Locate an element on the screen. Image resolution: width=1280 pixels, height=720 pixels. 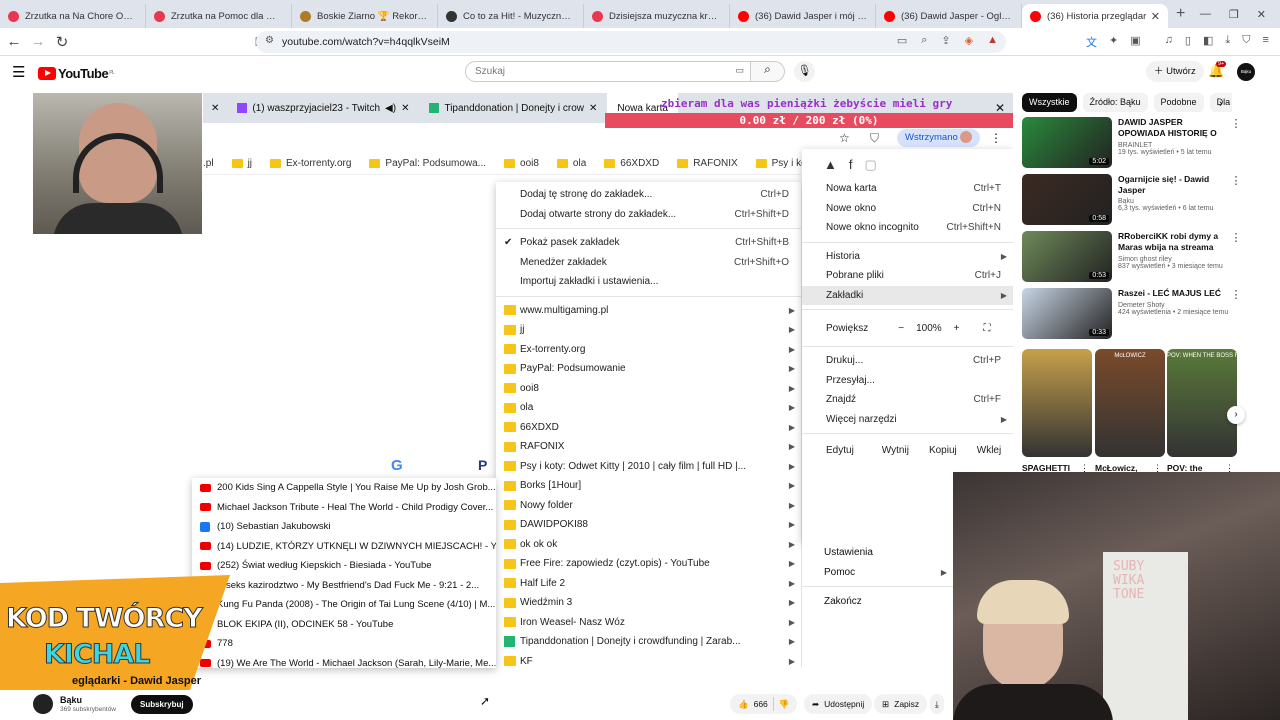
filter-chips: WszystkieŹródło: BąkuPodobneDla Cie is located at coordinates (1127, 103).